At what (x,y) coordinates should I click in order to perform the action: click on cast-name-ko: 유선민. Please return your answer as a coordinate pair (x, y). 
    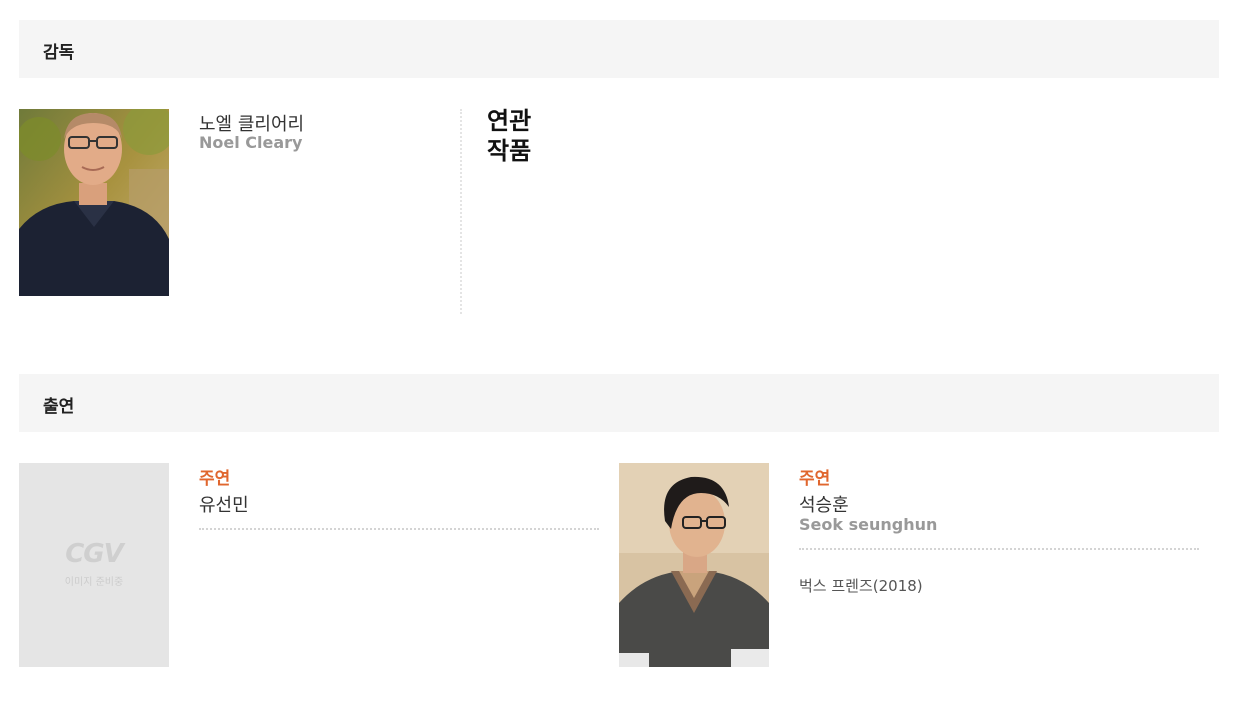
    Looking at the image, I should click on (224, 504).